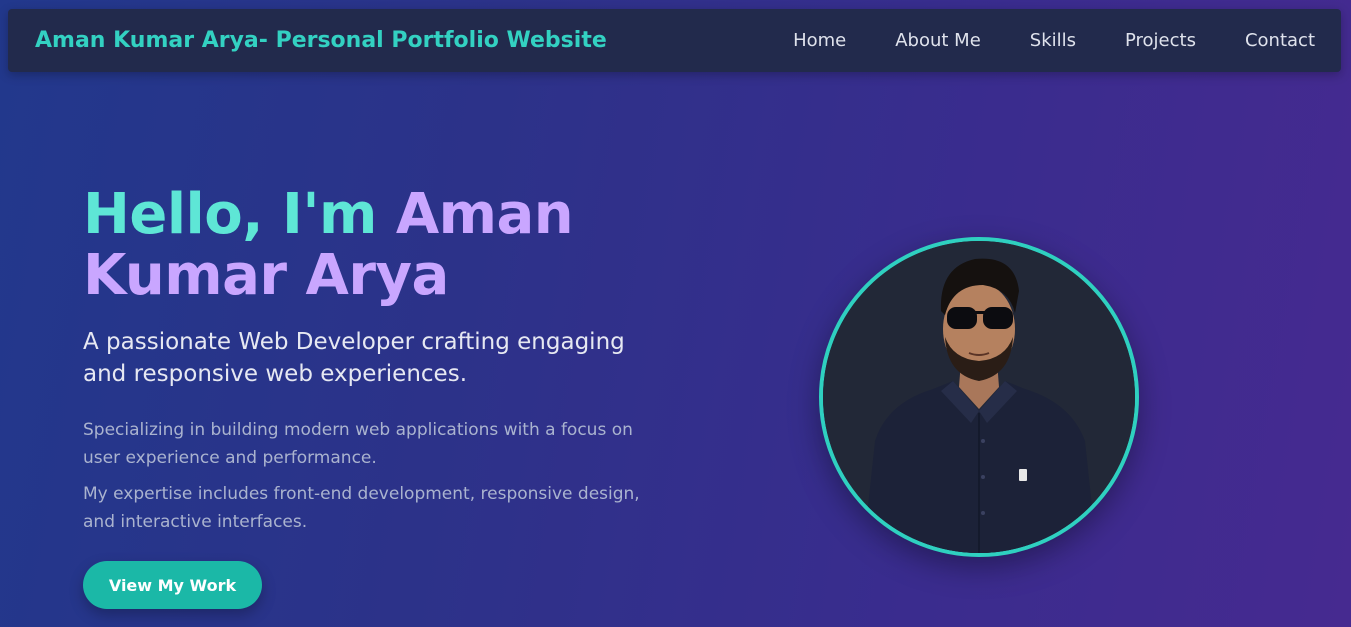  I want to click on hero-title-name-rest: Kumar Arya, so click(266, 275).